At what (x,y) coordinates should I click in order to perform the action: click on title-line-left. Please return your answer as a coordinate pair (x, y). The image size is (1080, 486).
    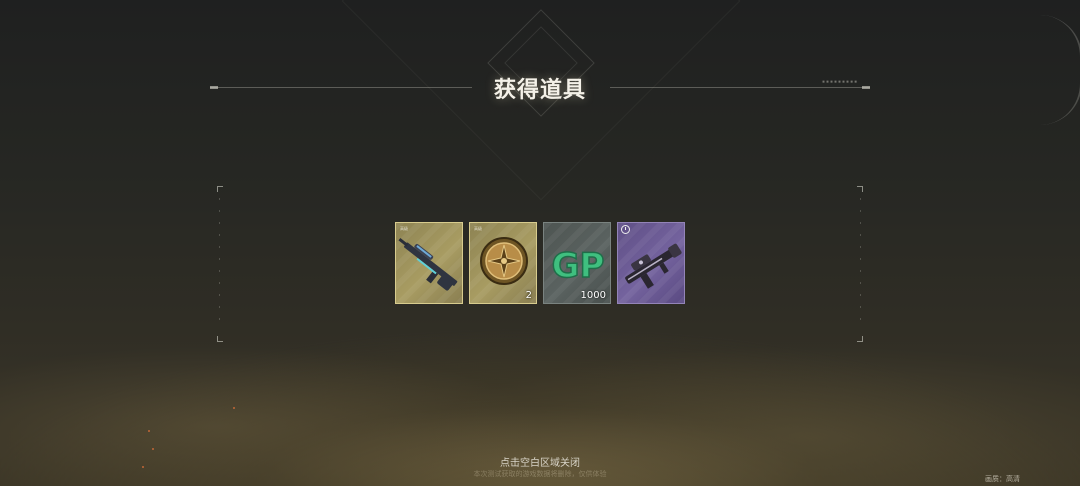
    Looking at the image, I should click on (341, 87).